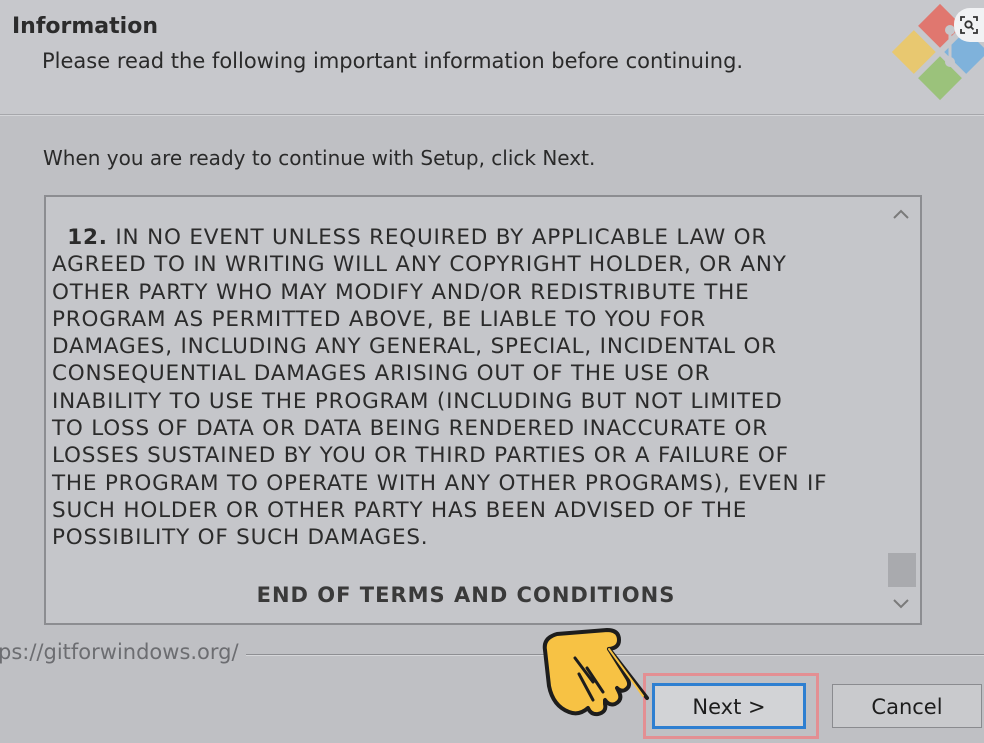 This screenshot has height=743, width=984. What do you see at coordinates (492, 115) in the screenshot?
I see `header-divider` at bounding box center [492, 115].